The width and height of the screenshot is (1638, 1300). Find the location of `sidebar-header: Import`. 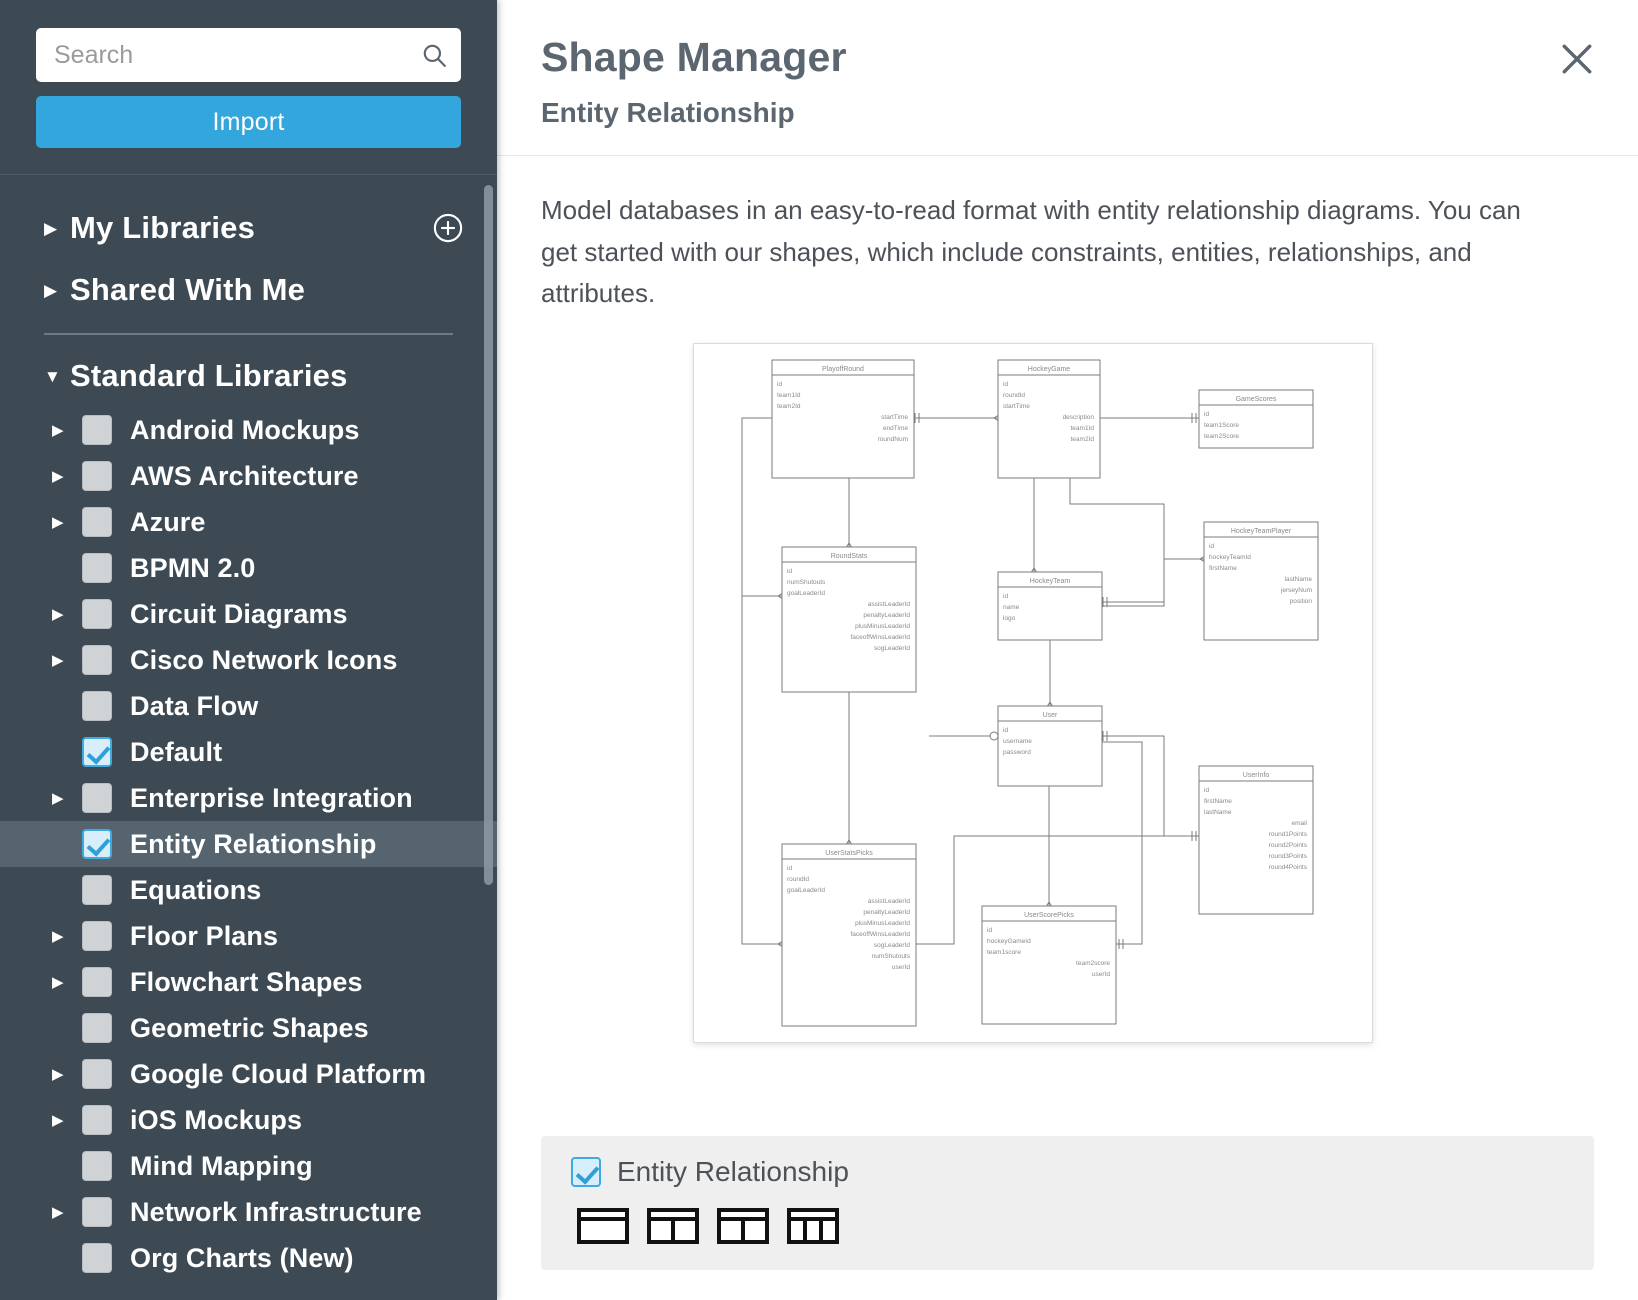

sidebar-header: Import is located at coordinates (248, 87).